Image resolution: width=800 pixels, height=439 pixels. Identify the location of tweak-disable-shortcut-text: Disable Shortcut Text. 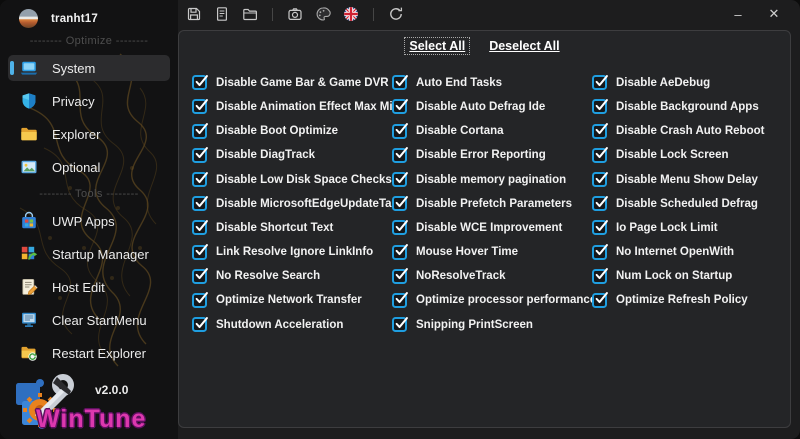
(292, 228).